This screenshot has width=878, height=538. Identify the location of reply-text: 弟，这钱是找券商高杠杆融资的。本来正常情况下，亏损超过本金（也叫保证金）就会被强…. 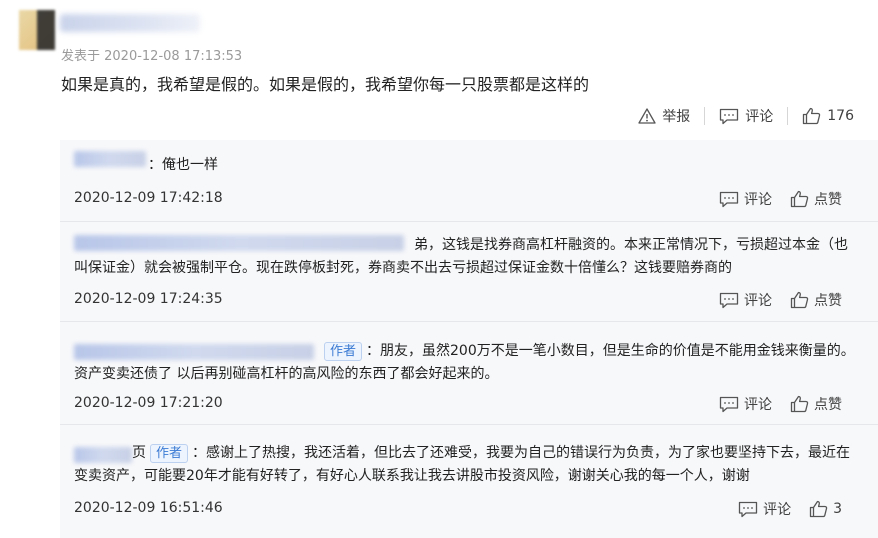
(461, 256).